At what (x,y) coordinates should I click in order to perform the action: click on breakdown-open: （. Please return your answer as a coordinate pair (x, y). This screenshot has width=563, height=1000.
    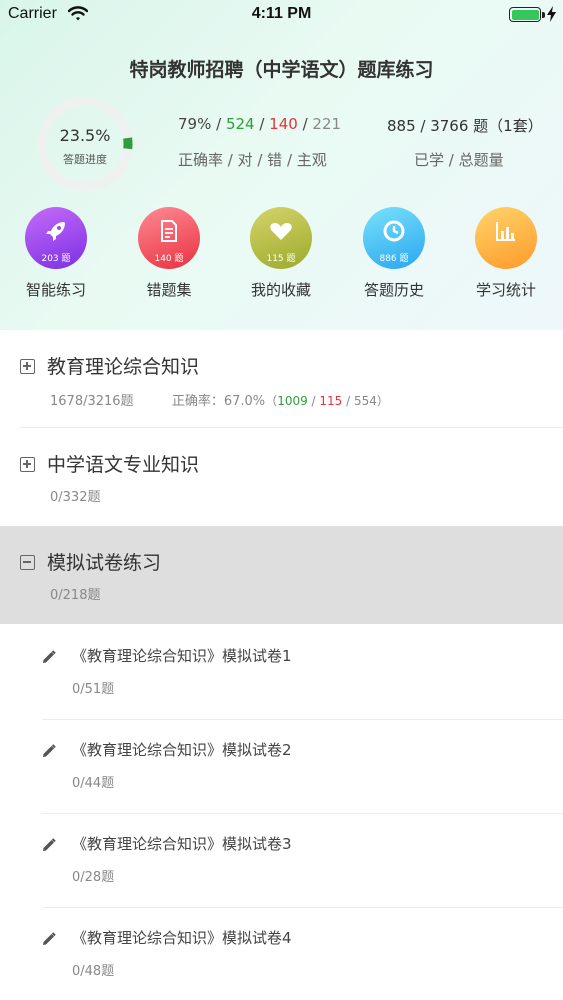
    Looking at the image, I should click on (271, 401).